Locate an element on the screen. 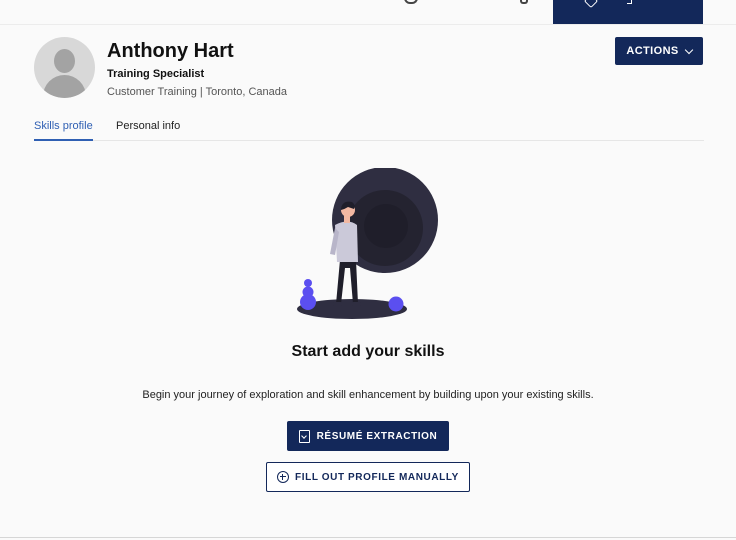 This screenshot has width=736, height=540. avatar-shoulders is located at coordinates (64, 86).